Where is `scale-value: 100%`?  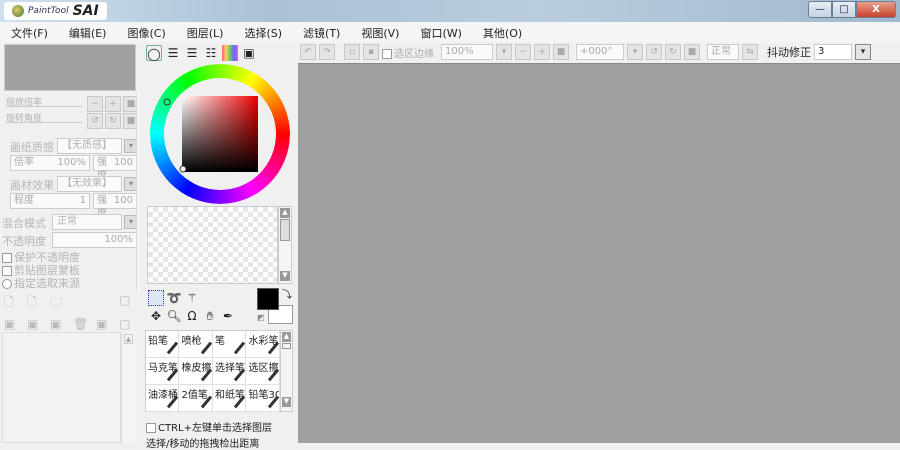
scale-value: 100% is located at coordinates (71, 162).